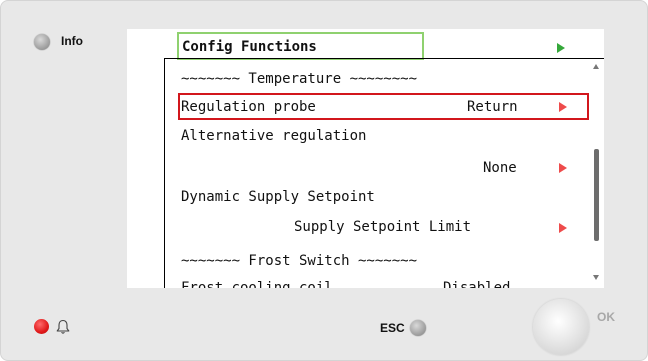 The width and height of the screenshot is (648, 361). Describe the element at coordinates (278, 197) in the screenshot. I see `dynamic-supply-setpoint-label: Dynamic Supply Setpoint` at that location.